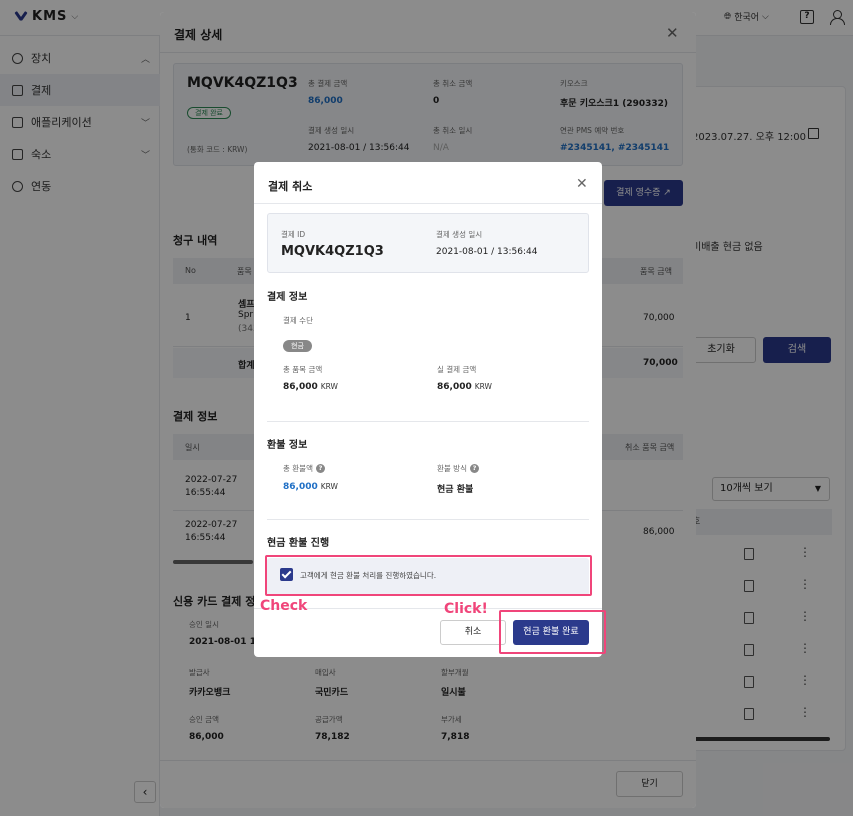 The height and width of the screenshot is (816, 853). I want to click on total-item-value: 86,000, so click(300, 387).